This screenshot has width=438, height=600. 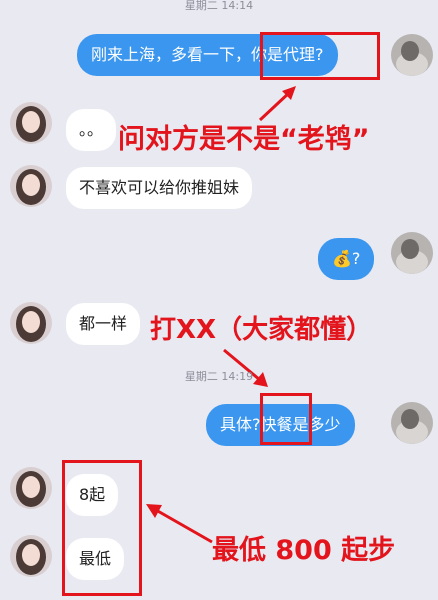 What do you see at coordinates (219, 6) in the screenshot?
I see `timestamp: 星期二 14:14` at bounding box center [219, 6].